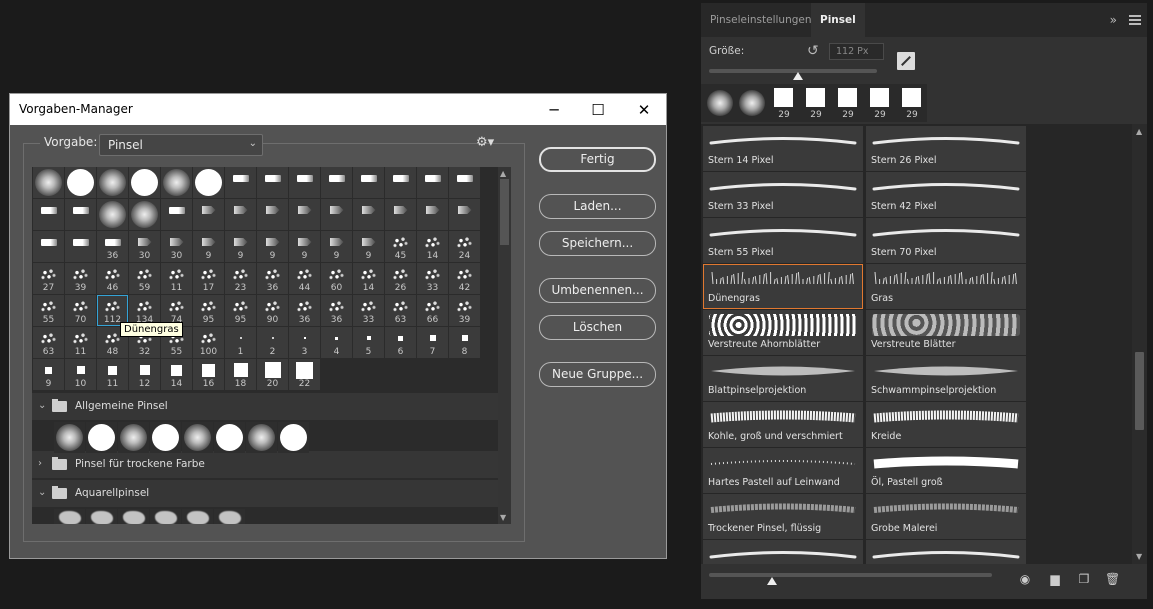  Describe the element at coordinates (752, 103) in the screenshot. I see `recent-brush` at that location.